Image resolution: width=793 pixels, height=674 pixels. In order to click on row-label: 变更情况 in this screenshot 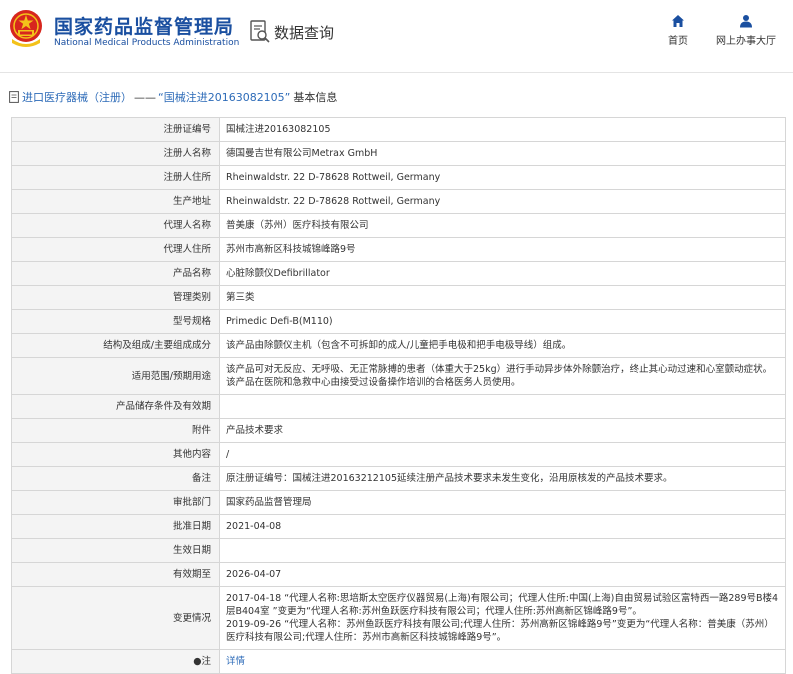, I will do `click(115, 618)`.